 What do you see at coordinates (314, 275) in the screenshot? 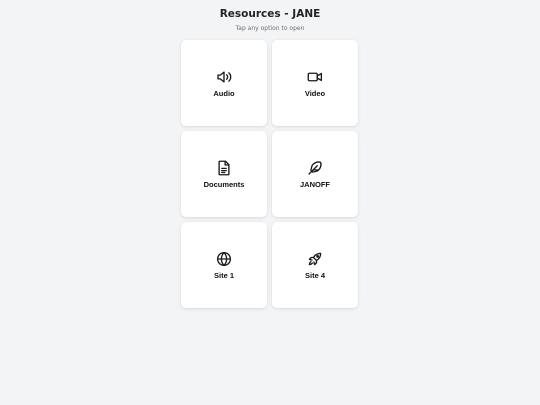
I see `site-4-label: Site 4` at bounding box center [314, 275].